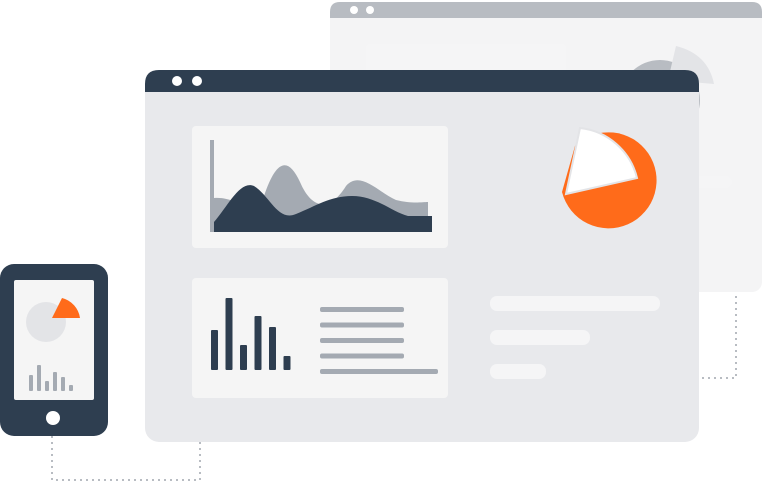 The width and height of the screenshot is (762, 482). Describe the element at coordinates (54, 350) in the screenshot. I see `mobile-phone` at that location.